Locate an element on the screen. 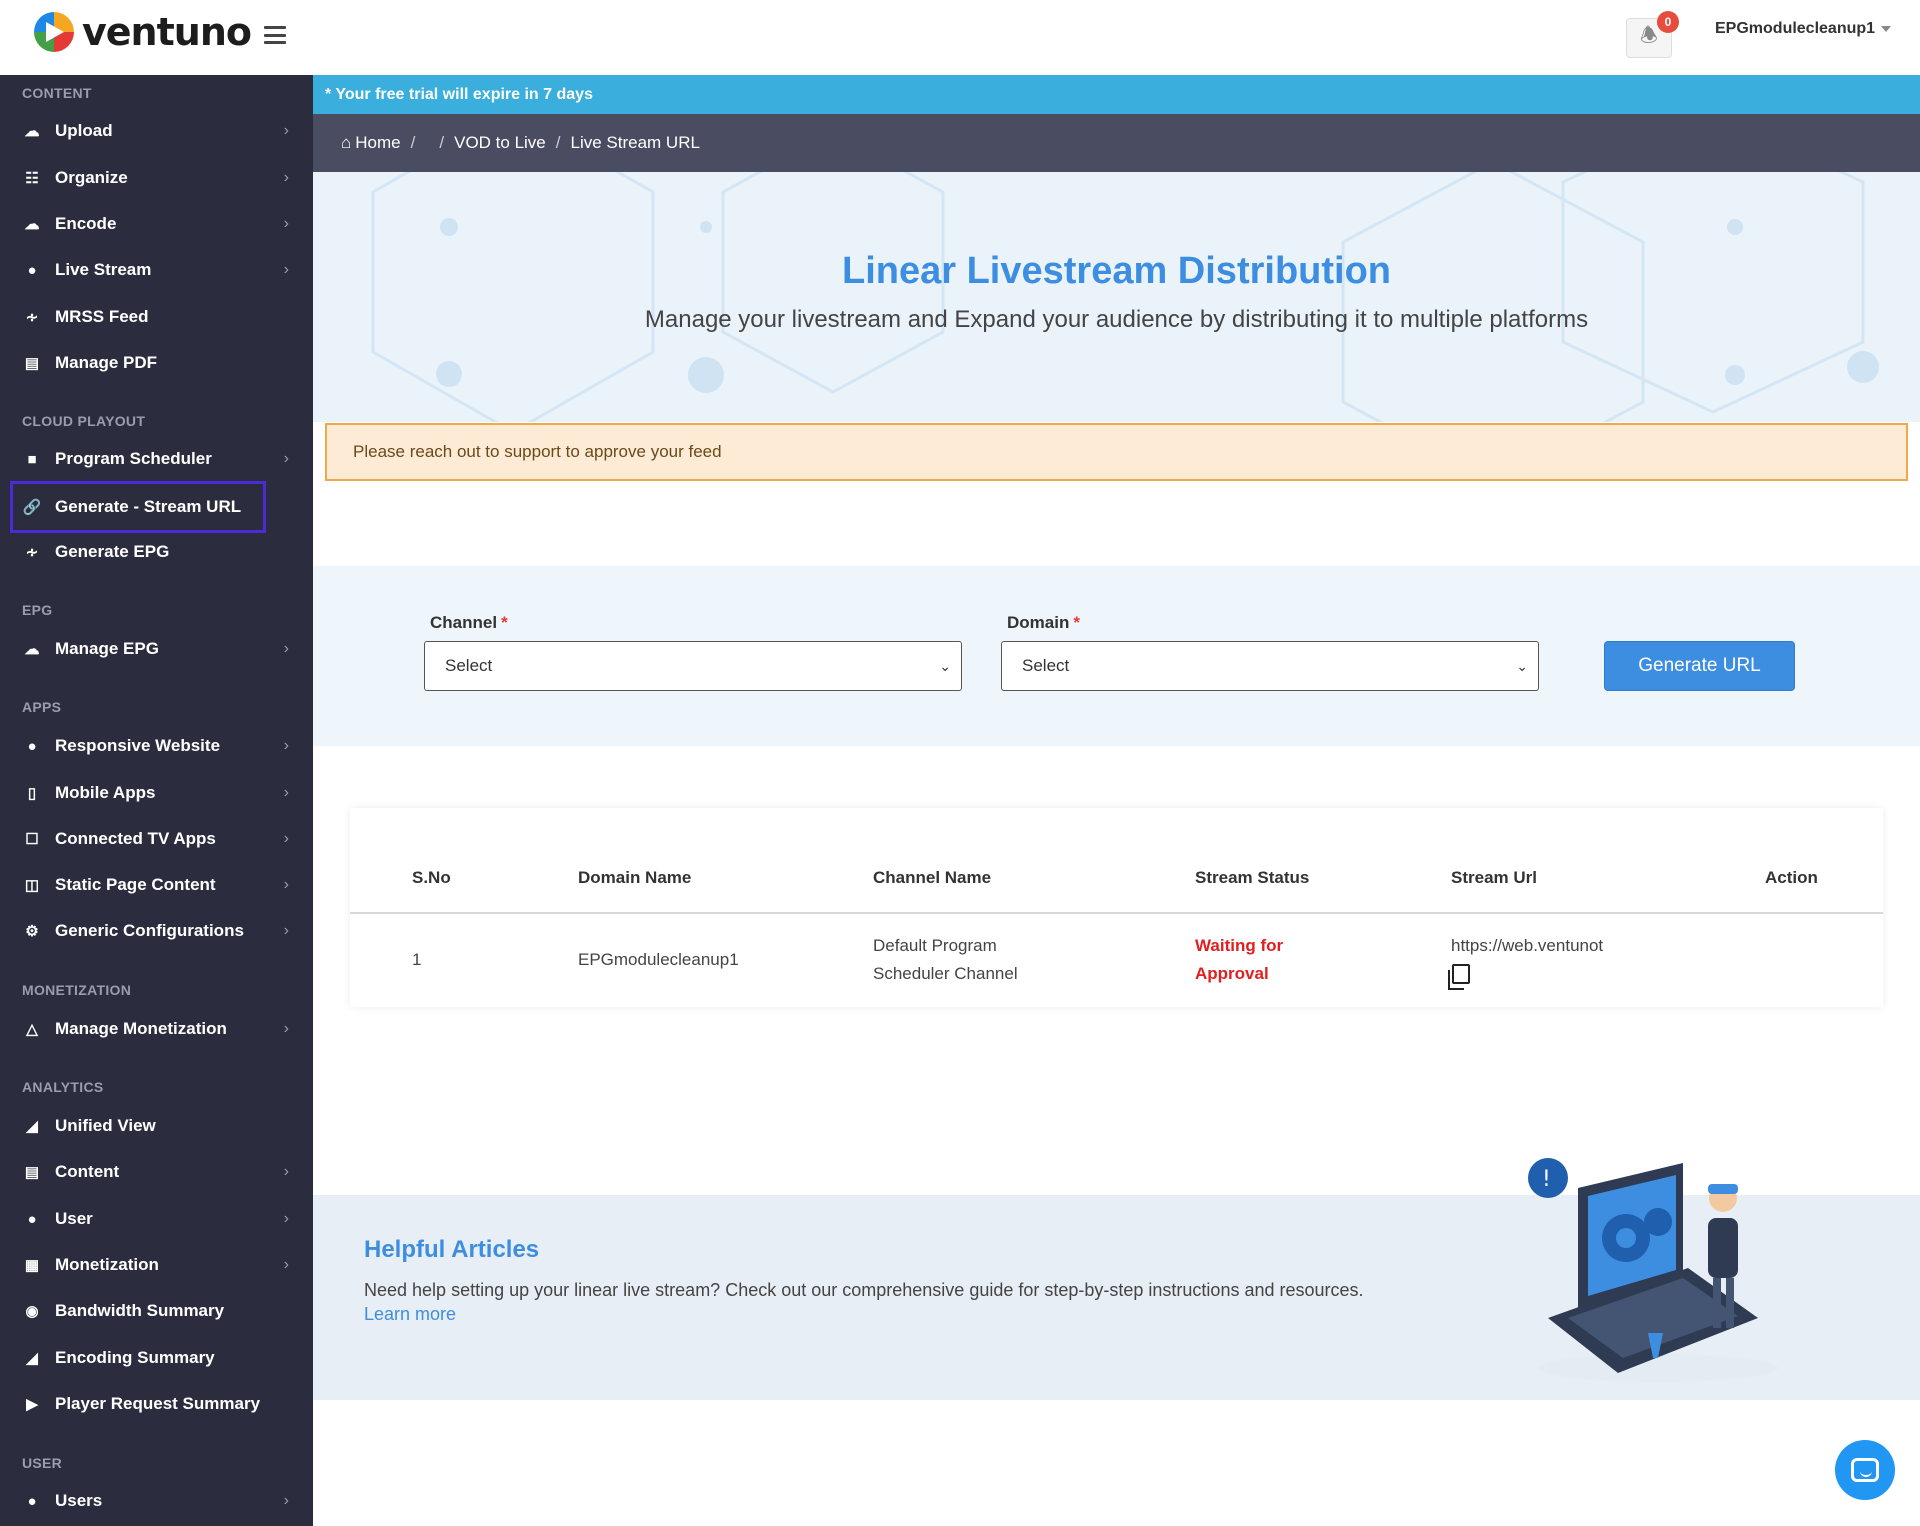 The image size is (1920, 1526). learn-more-link: Learn more is located at coordinates (410, 1314).